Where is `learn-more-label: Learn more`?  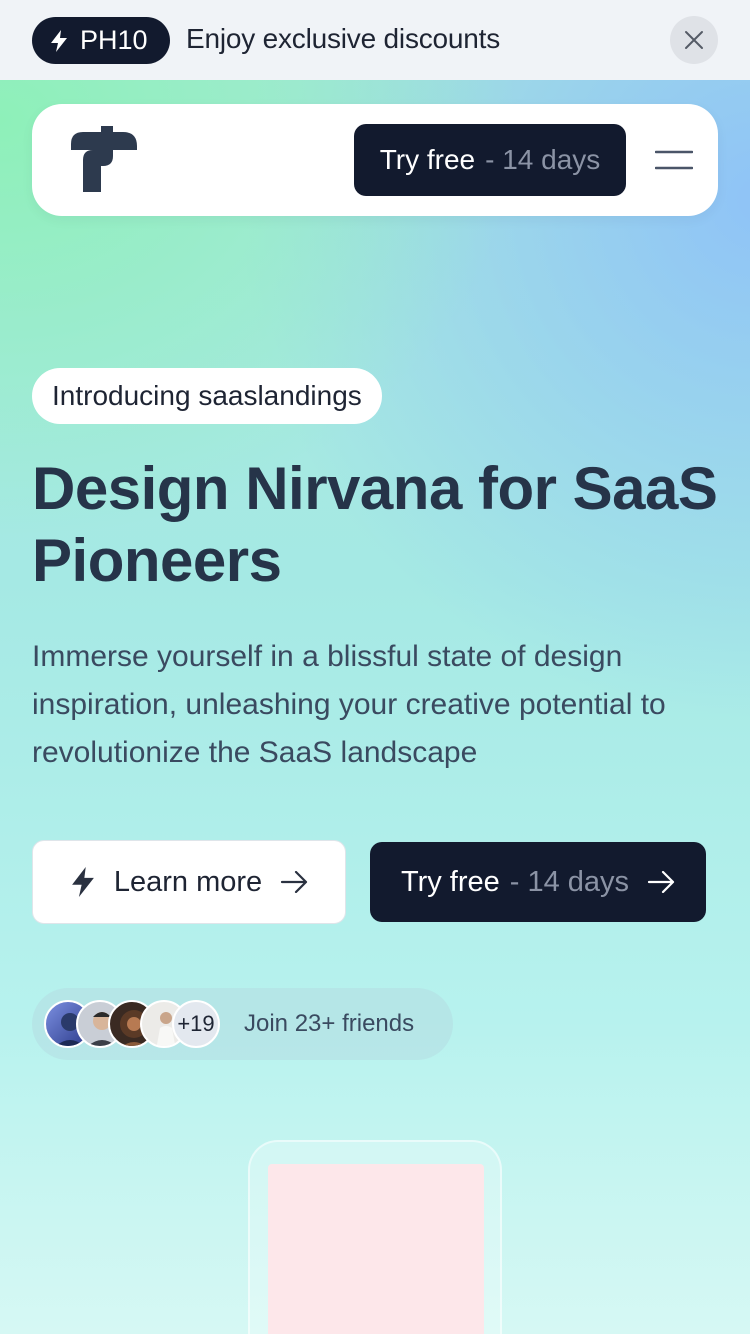 learn-more-label: Learn more is located at coordinates (188, 881).